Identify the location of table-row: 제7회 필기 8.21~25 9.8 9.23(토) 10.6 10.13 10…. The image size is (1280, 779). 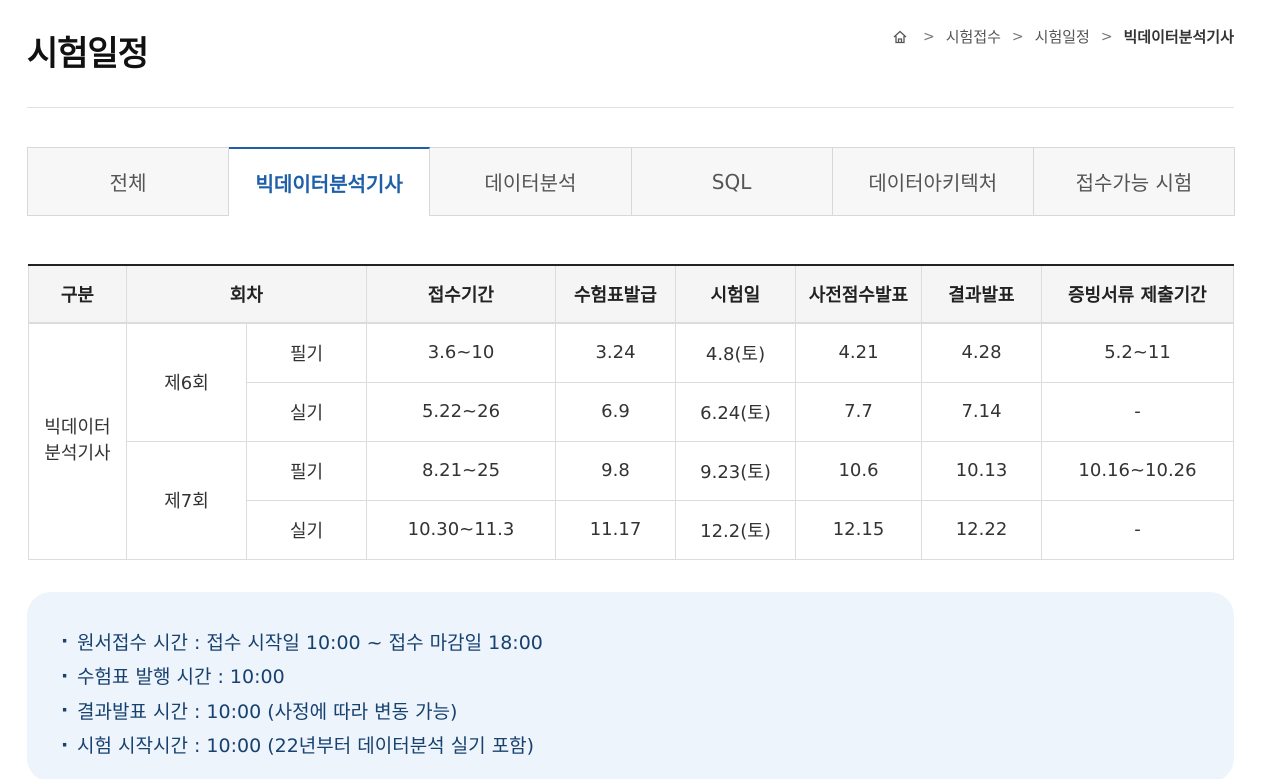
(631, 500).